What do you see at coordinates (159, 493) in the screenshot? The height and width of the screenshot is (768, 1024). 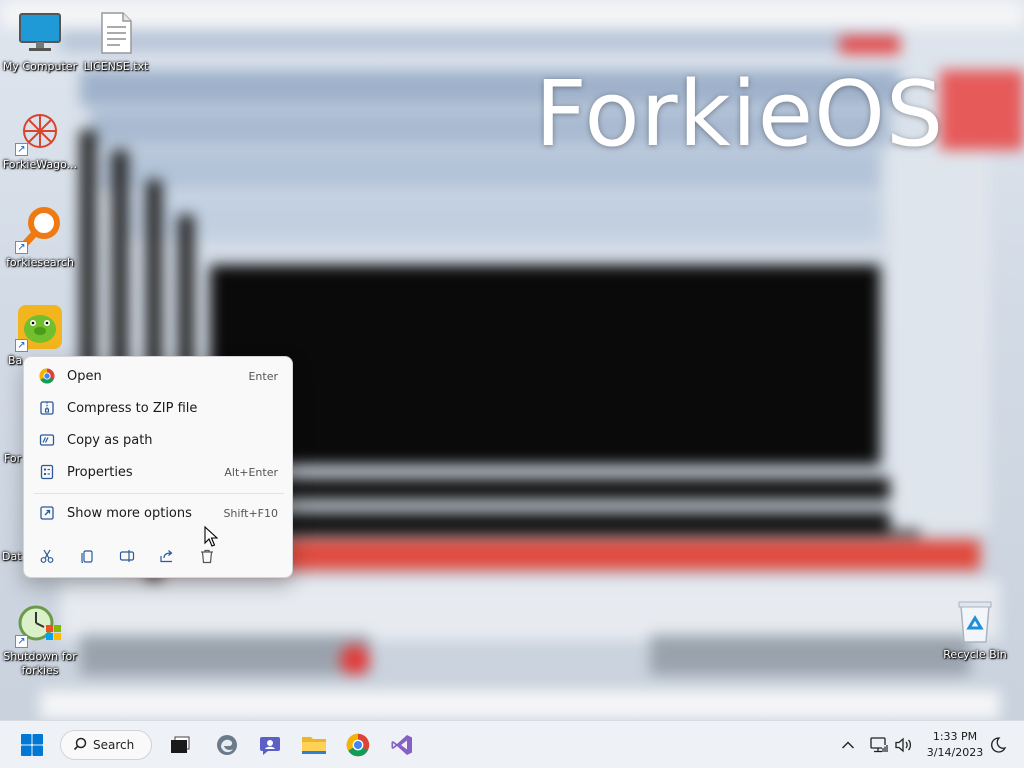 I see `menu-separator` at bounding box center [159, 493].